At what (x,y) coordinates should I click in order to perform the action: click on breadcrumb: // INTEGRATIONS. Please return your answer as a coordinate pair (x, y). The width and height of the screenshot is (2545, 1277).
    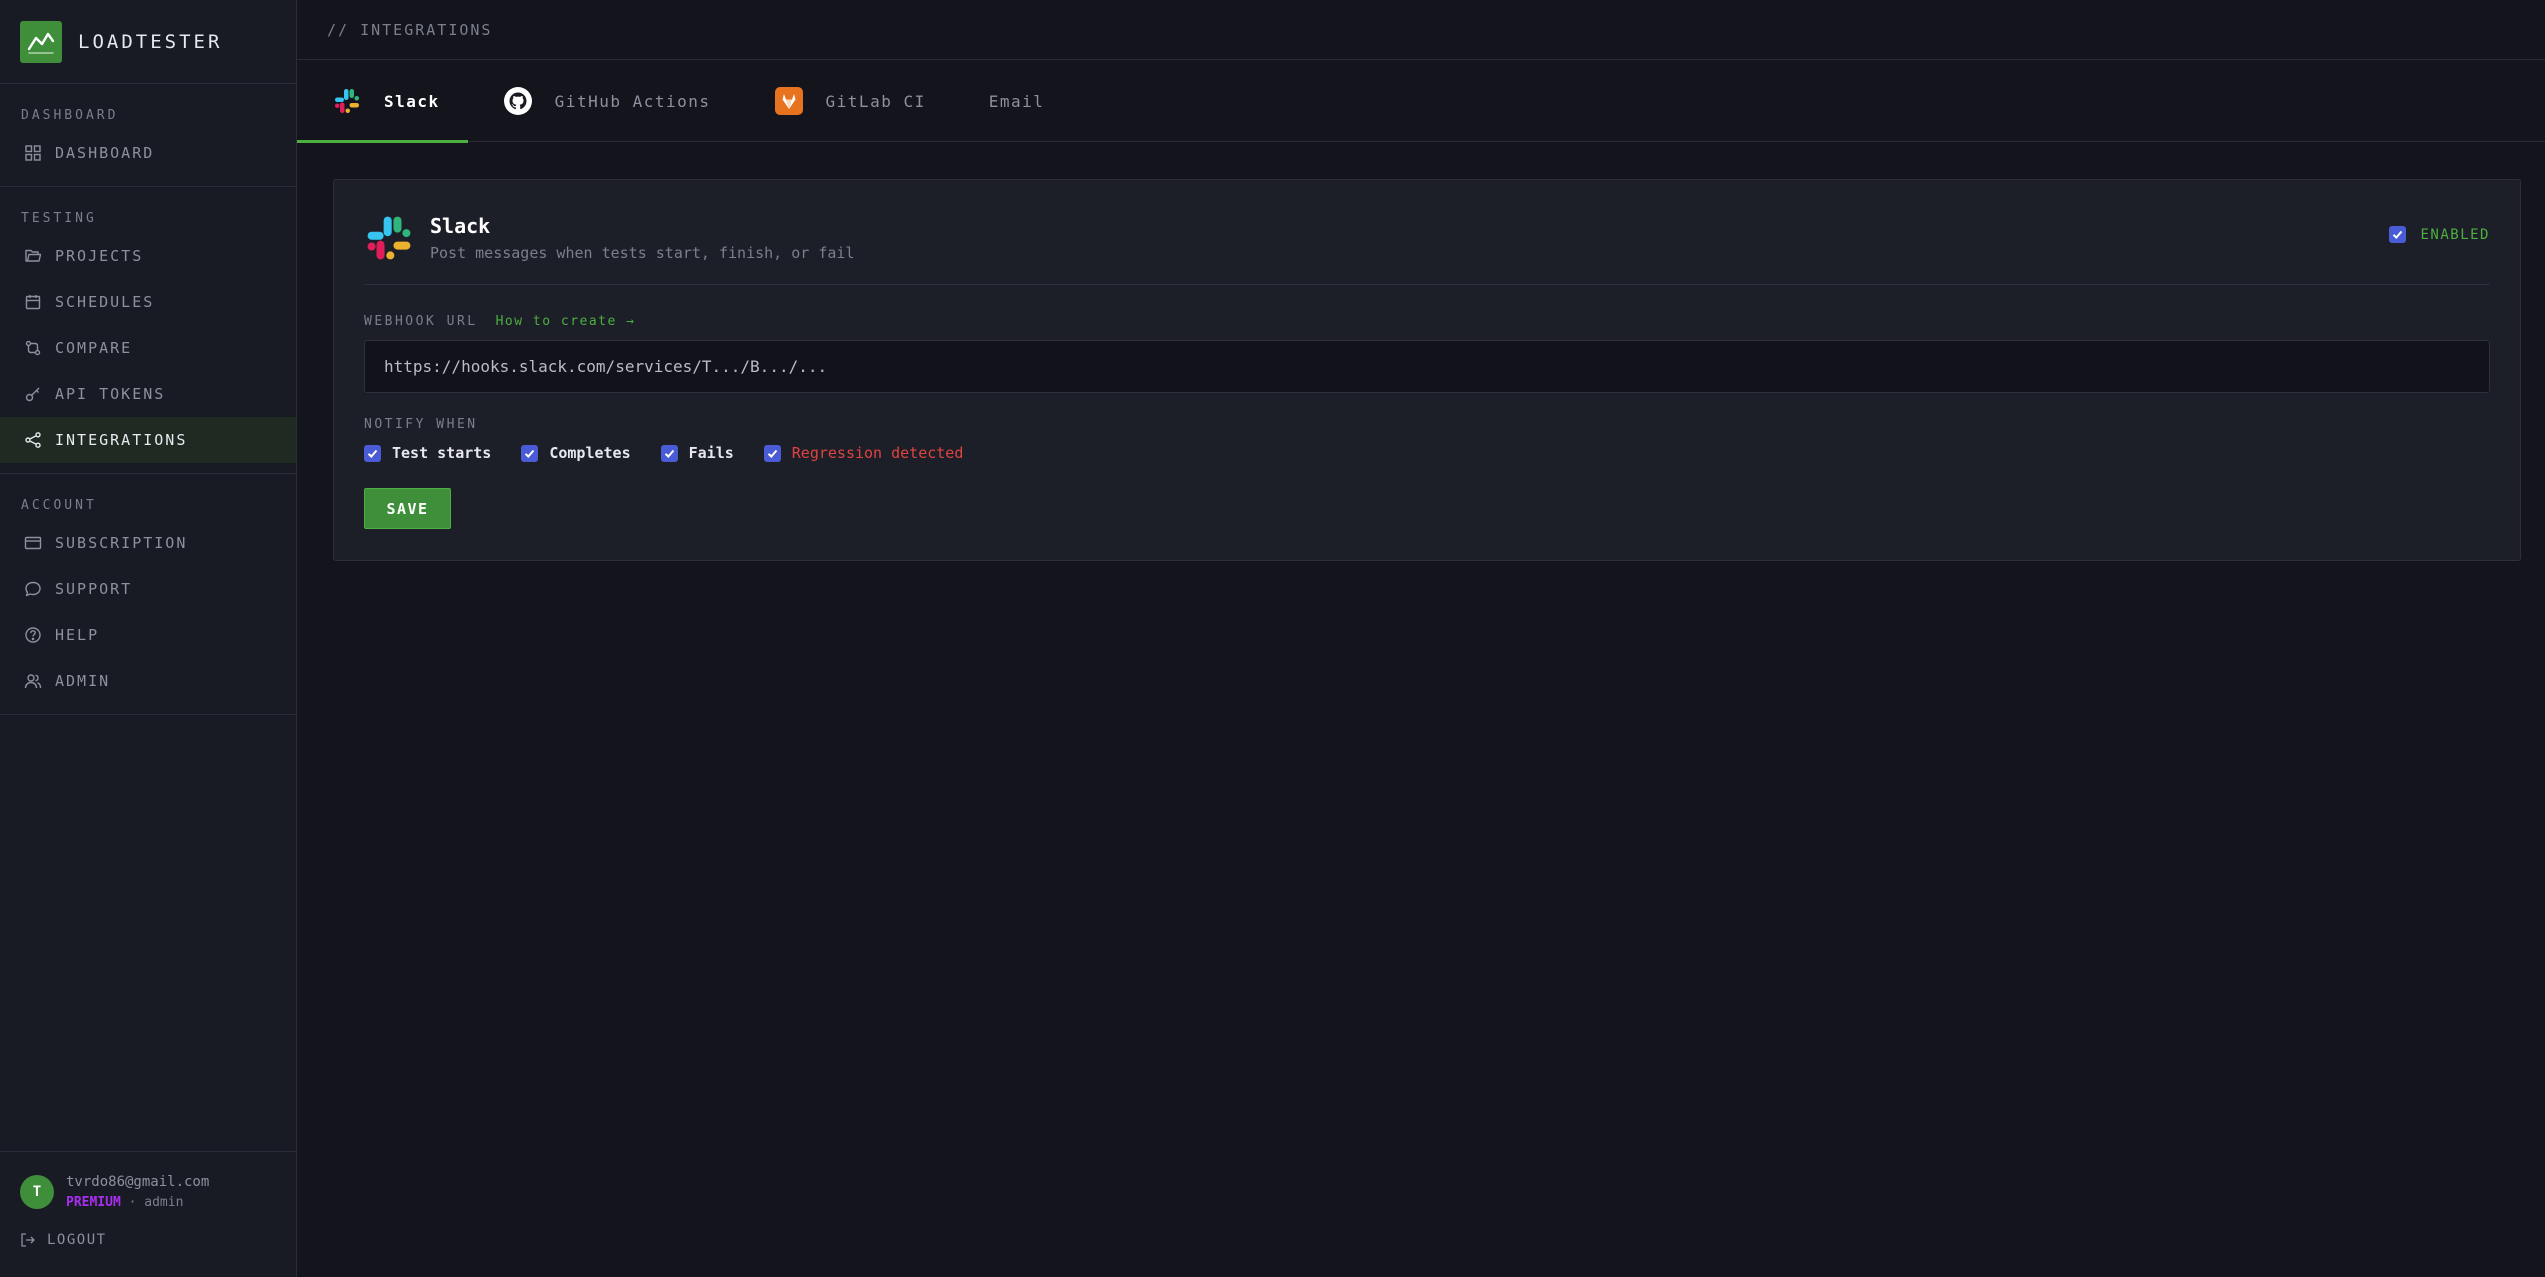
    Looking at the image, I should click on (410, 29).